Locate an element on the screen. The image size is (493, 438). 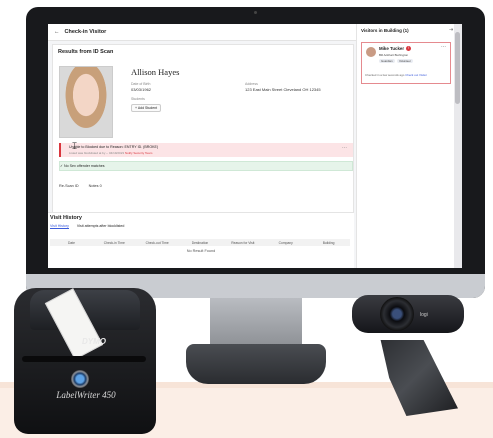
notes-link: Notes 0 is located at coordinates (95, 186).